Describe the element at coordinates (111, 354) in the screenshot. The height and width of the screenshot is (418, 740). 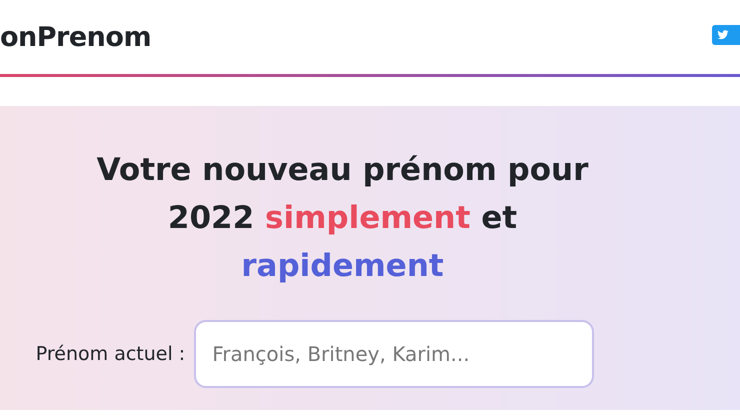
I see `field-label: Prénom actuel :` at that location.